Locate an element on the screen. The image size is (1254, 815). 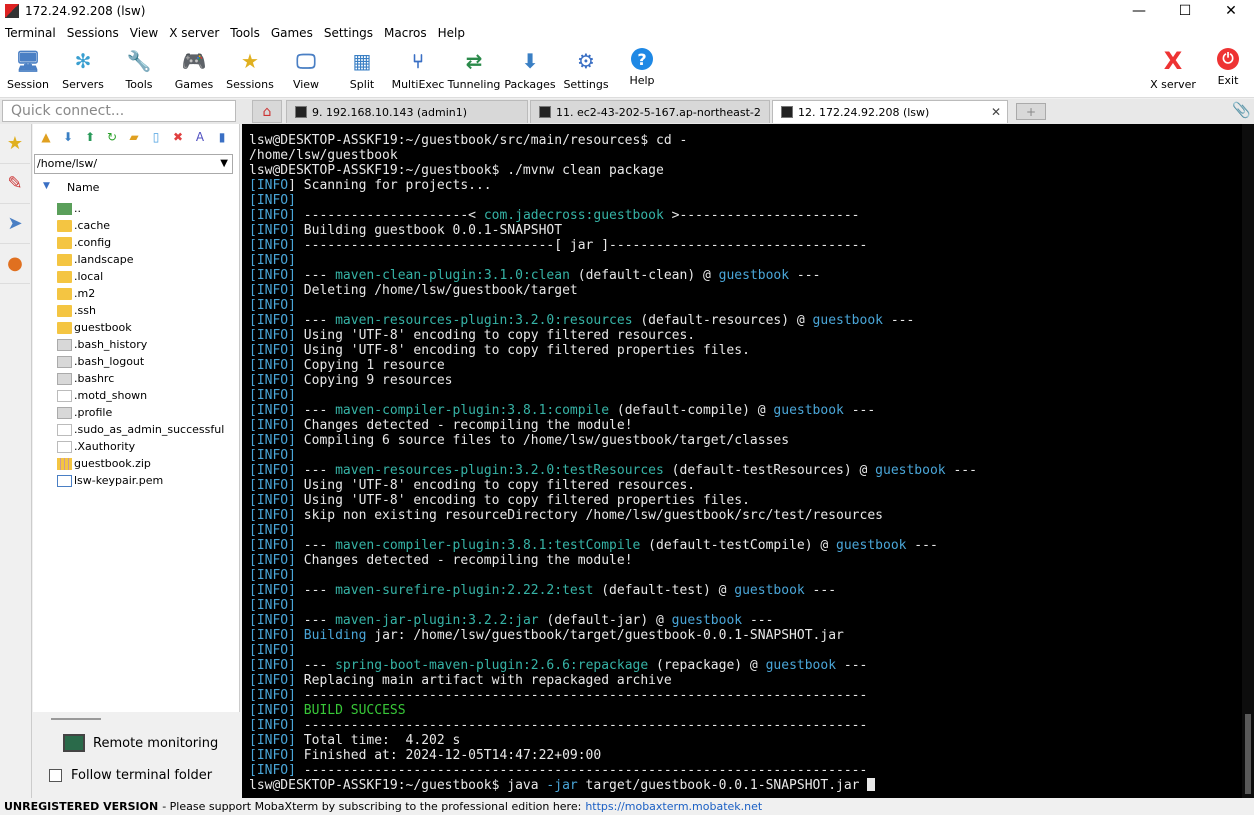
file-item: .config is located at coordinates (84, 242).